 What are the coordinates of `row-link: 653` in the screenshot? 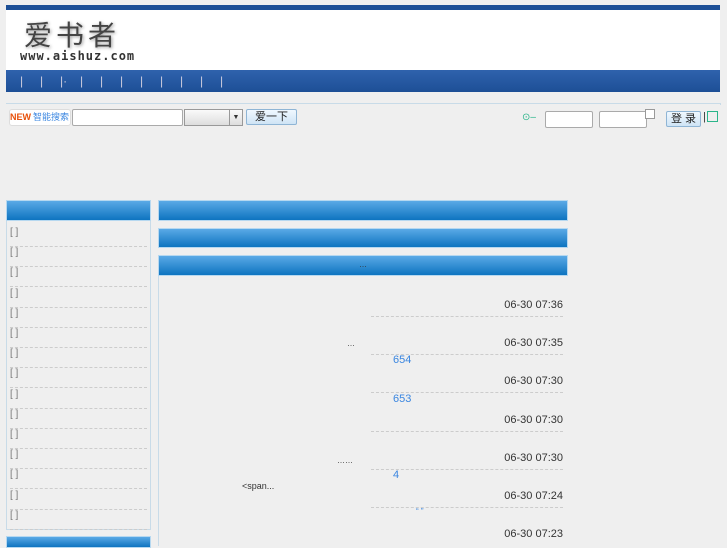 It's located at (402, 399).